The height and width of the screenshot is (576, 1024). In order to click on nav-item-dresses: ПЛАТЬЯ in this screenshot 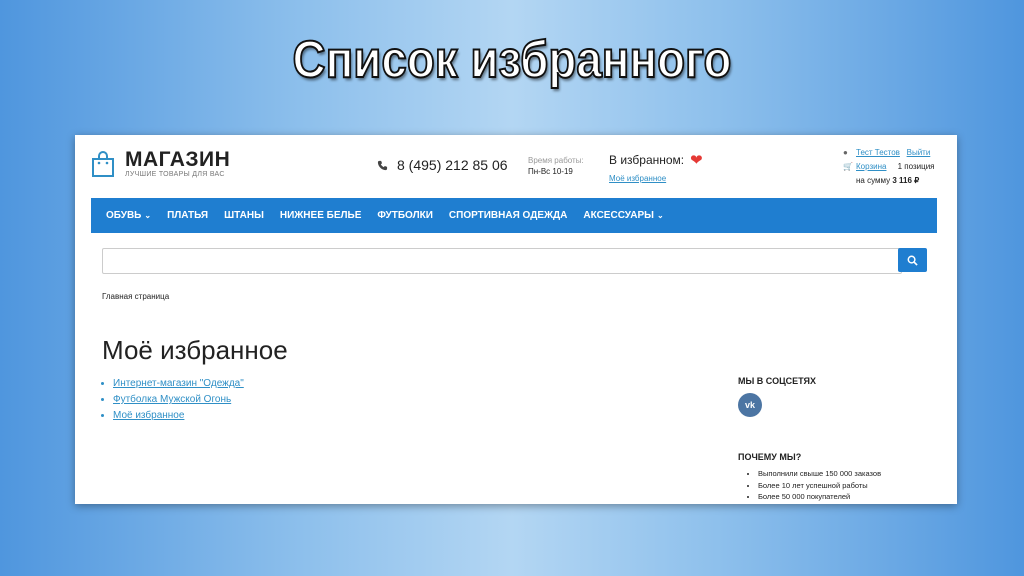, I will do `click(187, 215)`.